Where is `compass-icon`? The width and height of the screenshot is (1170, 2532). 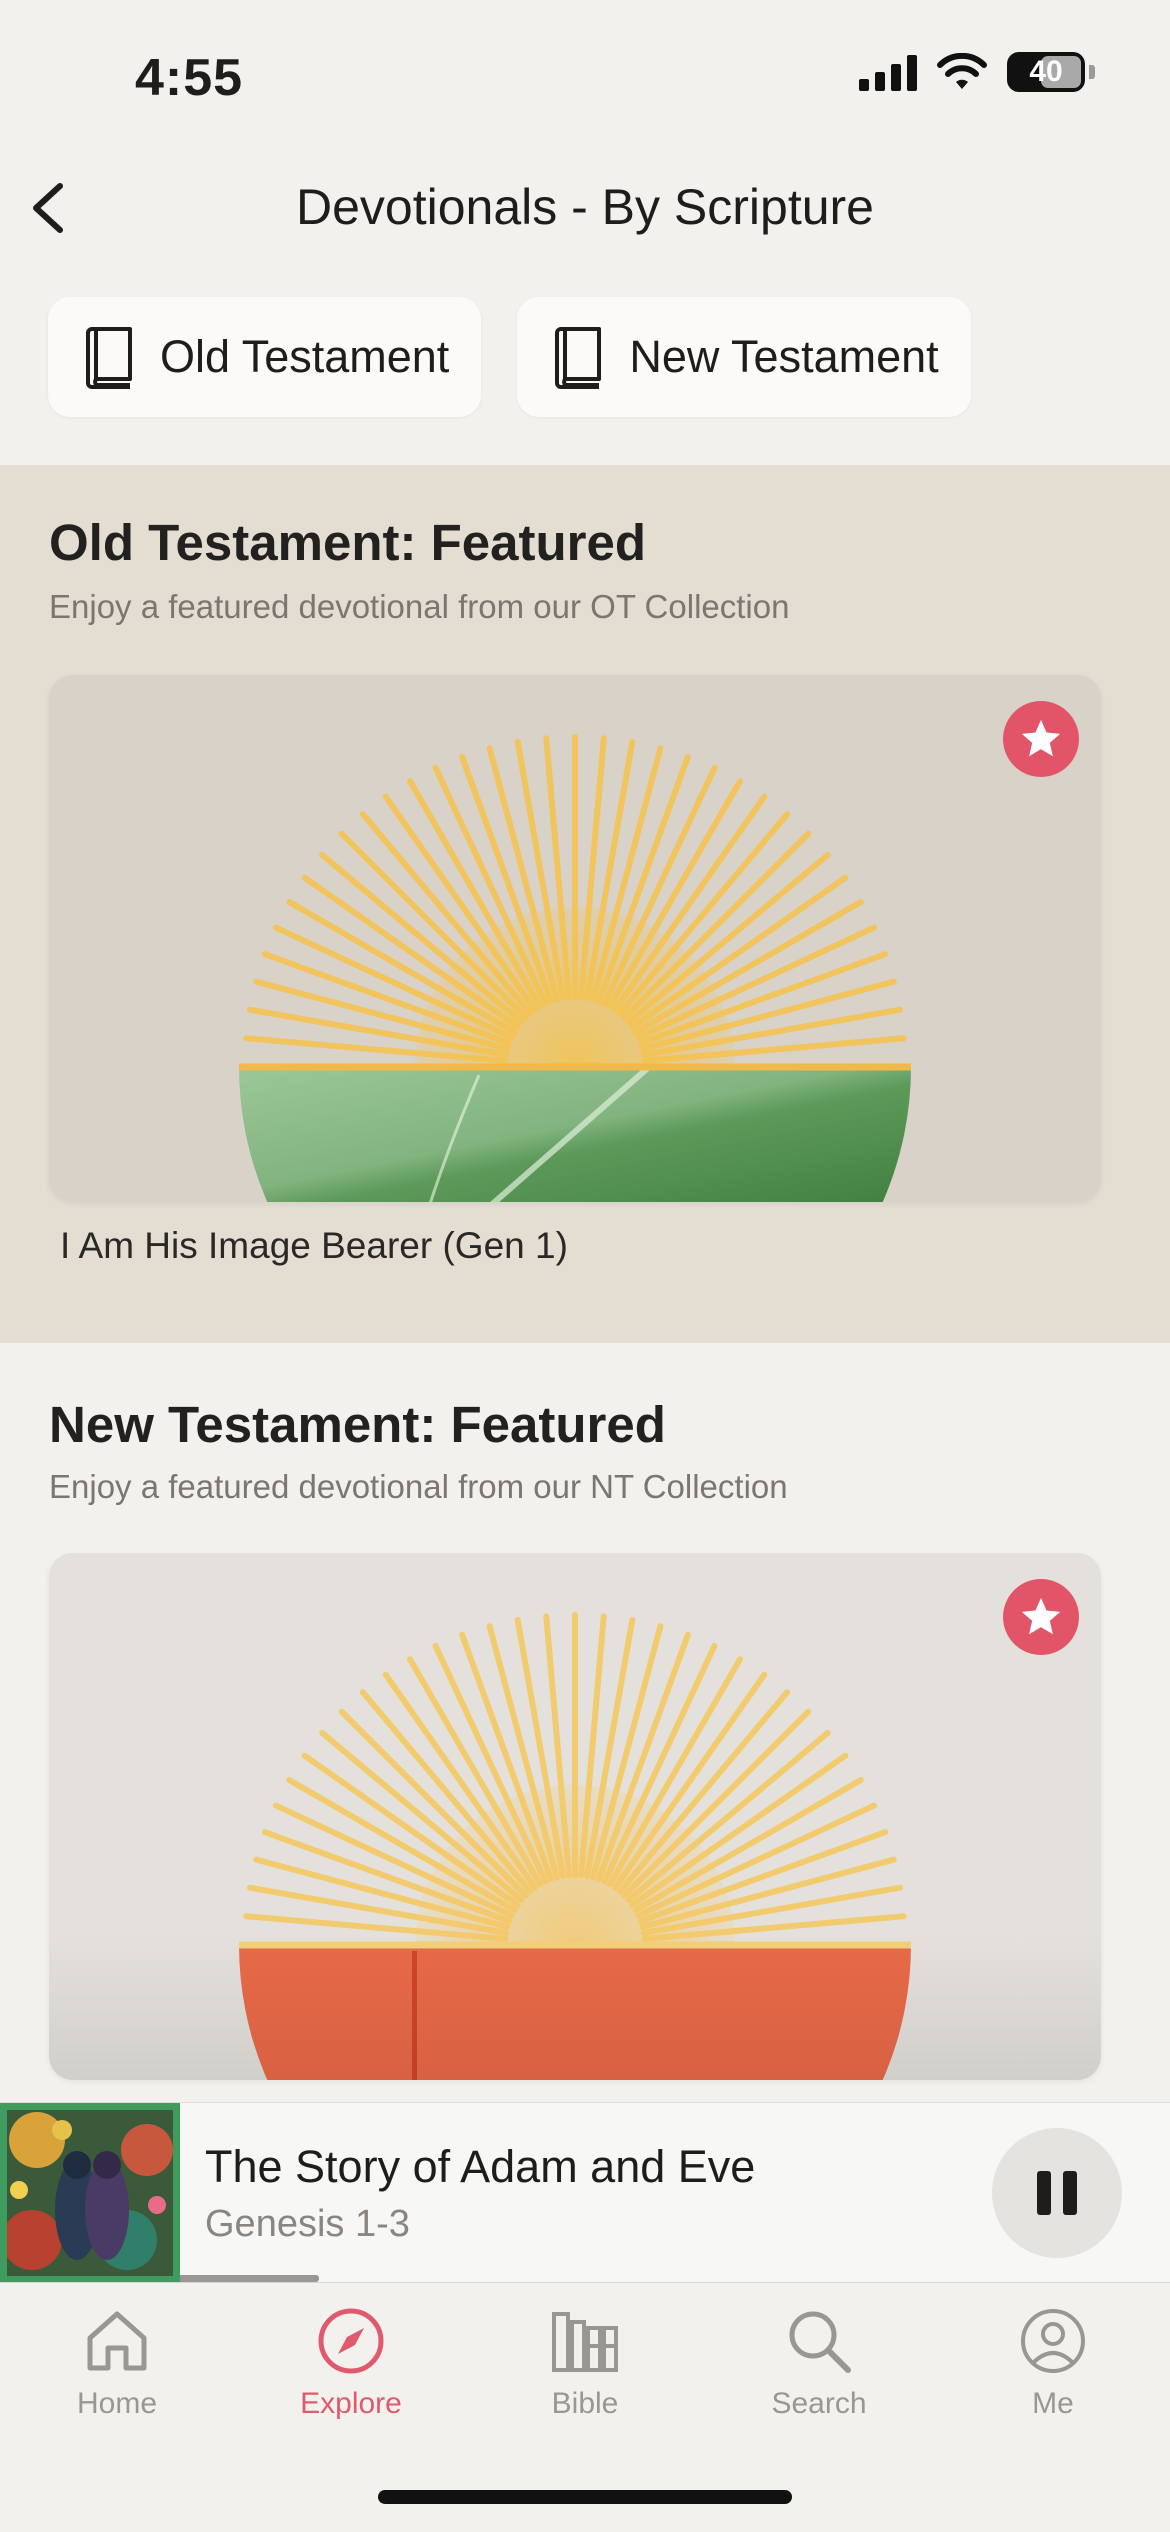
compass-icon is located at coordinates (351, 2341).